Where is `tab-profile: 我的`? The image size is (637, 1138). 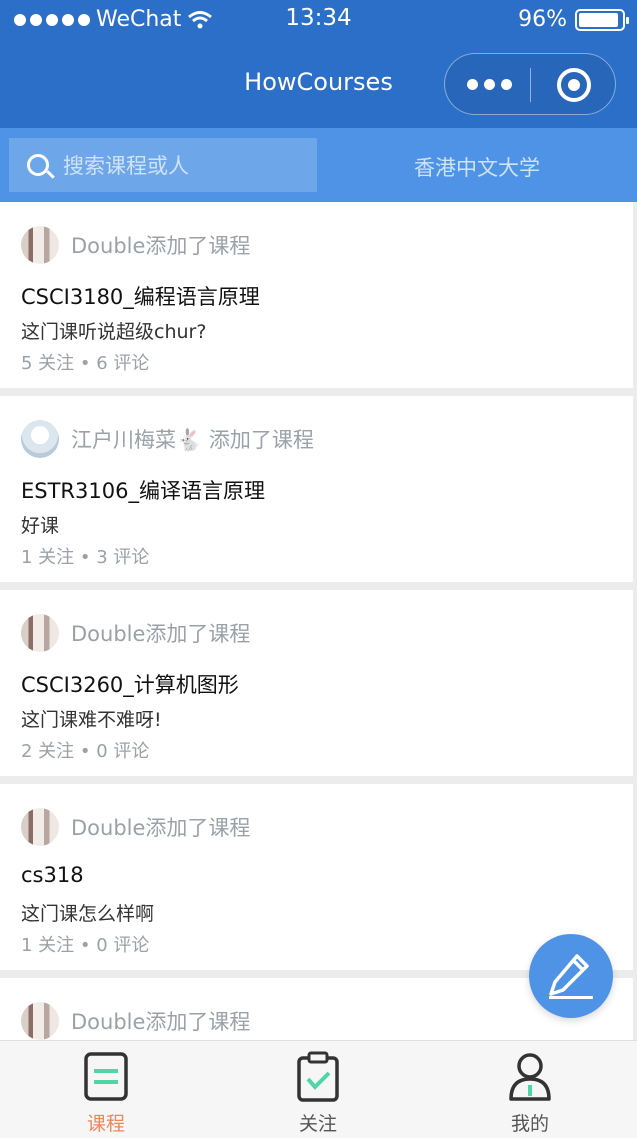
tab-profile: 我的 is located at coordinates (530, 1089).